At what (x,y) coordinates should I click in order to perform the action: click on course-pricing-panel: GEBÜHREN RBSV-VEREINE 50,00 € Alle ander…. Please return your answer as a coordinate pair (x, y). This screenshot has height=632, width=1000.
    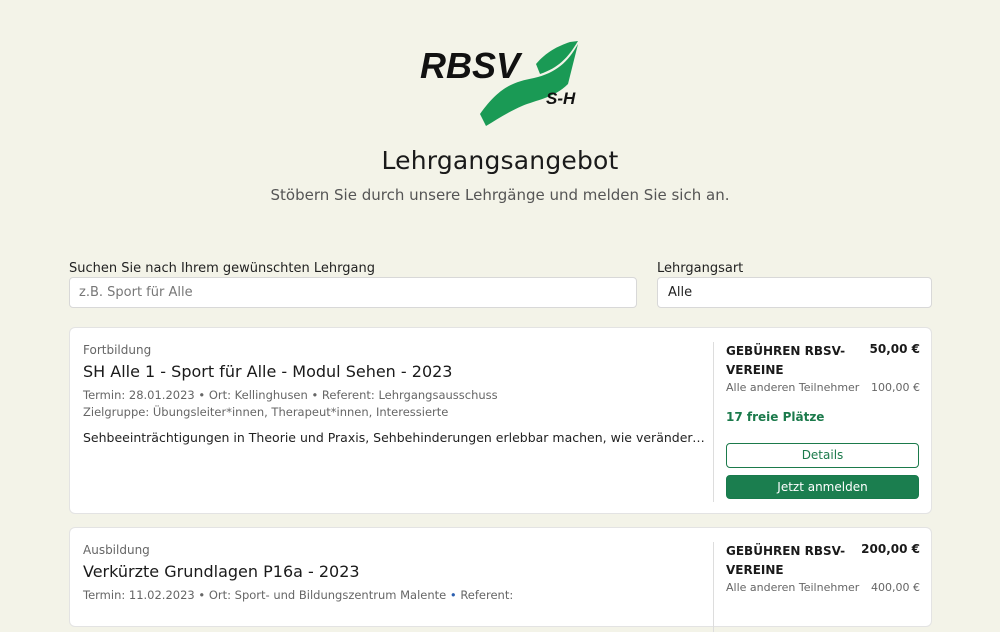
    Looking at the image, I should click on (816, 422).